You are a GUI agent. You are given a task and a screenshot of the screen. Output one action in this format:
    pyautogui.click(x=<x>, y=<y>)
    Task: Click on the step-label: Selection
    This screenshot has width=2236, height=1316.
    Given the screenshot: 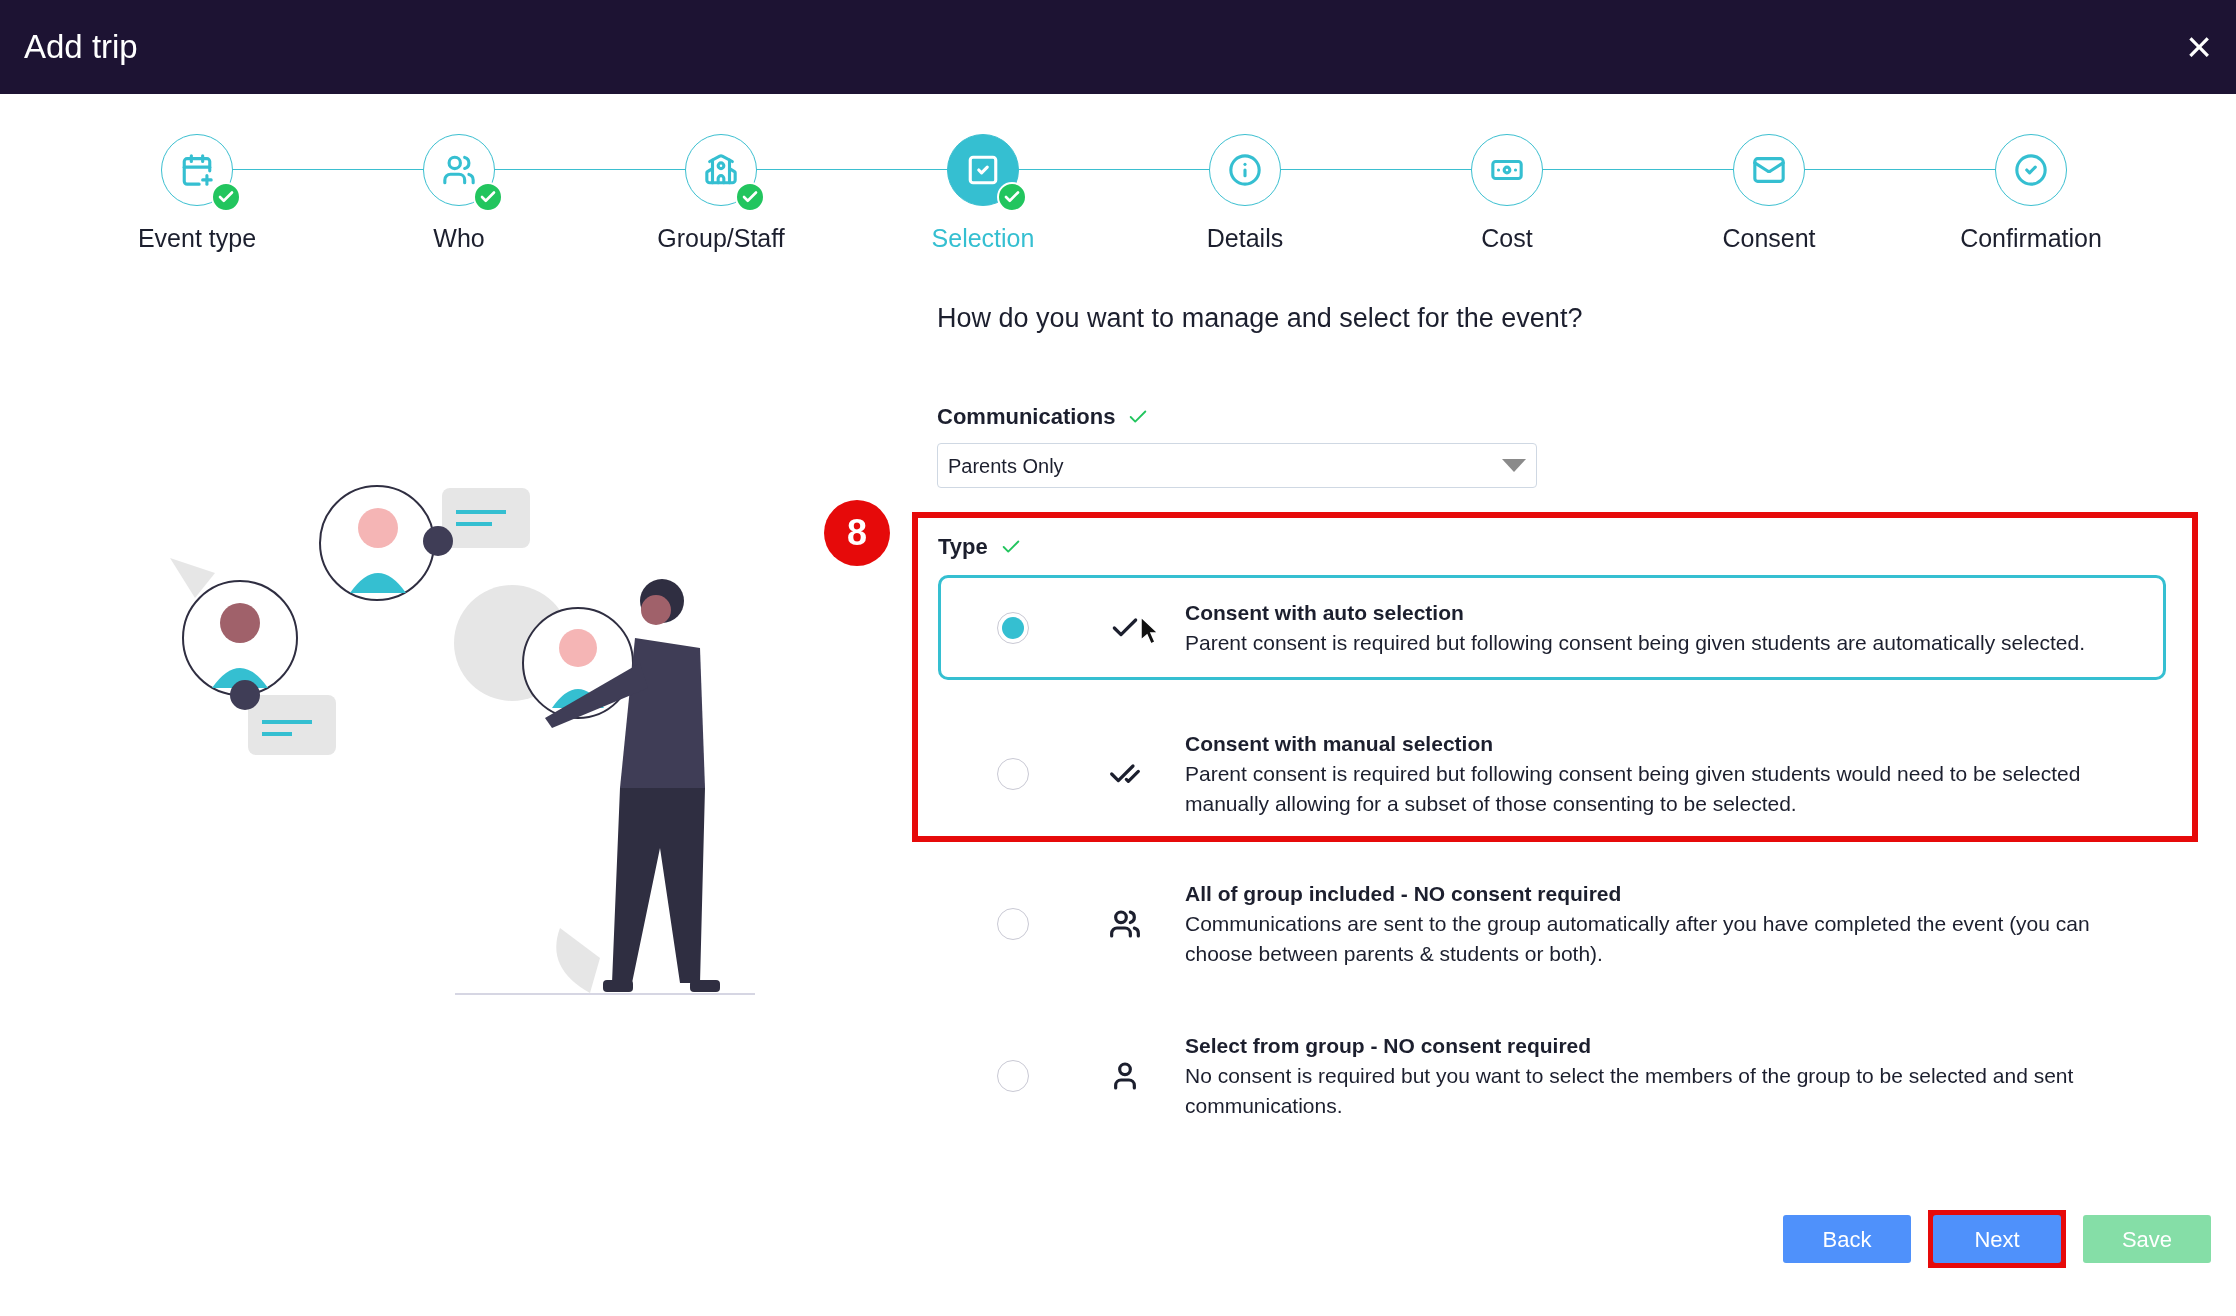 What is the action you would take?
    pyautogui.click(x=983, y=238)
    